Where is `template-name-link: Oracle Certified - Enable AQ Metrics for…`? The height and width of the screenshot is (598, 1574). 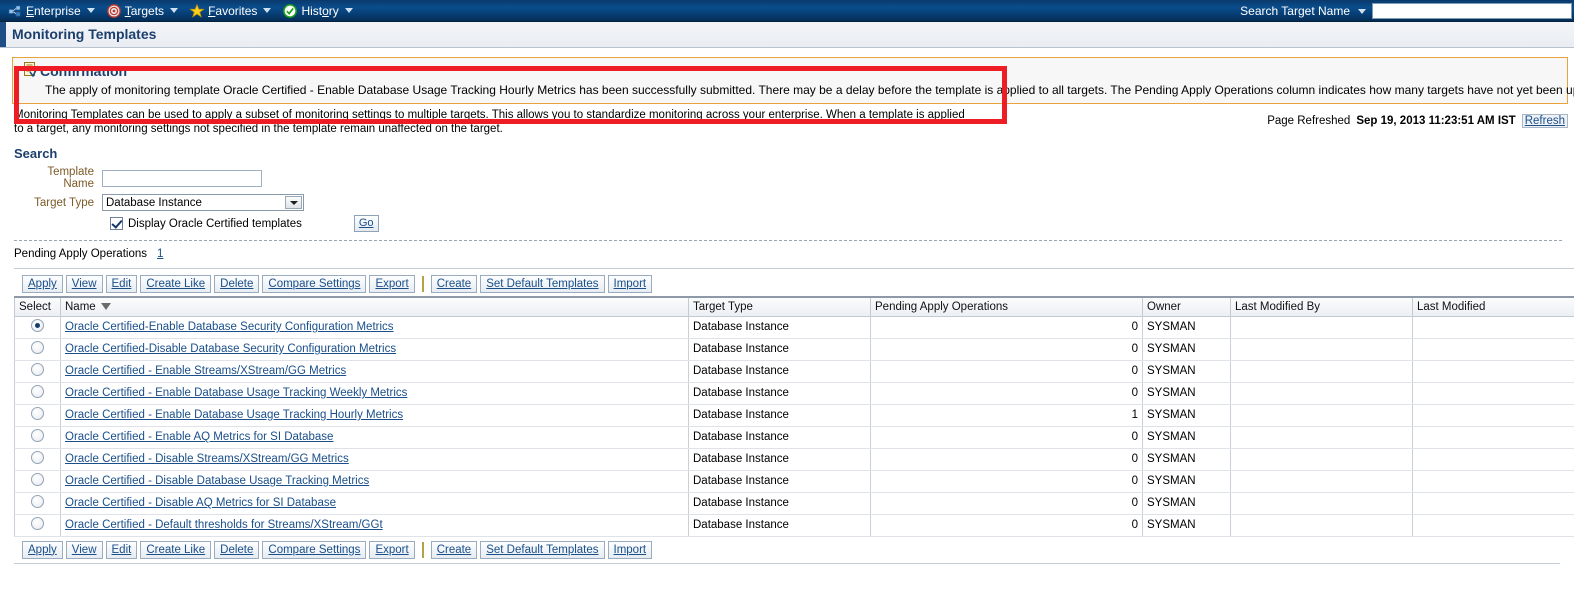
template-name-link: Oracle Certified - Enable AQ Metrics for… is located at coordinates (199, 437).